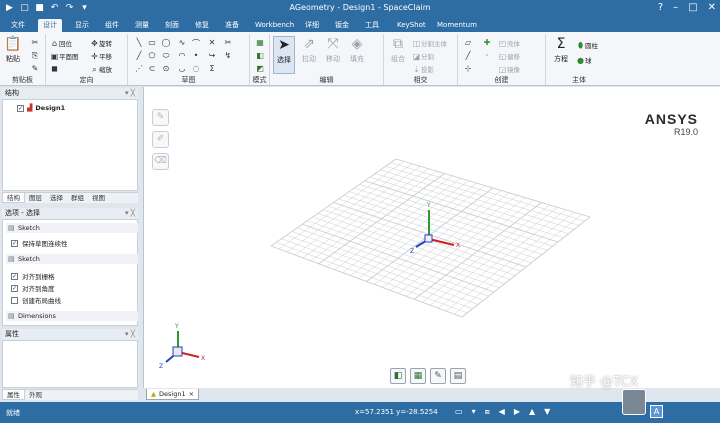 This screenshot has height=423, width=720. What do you see at coordinates (77, 198) in the screenshot?
I see `tab-groups: 群组` at bounding box center [77, 198].